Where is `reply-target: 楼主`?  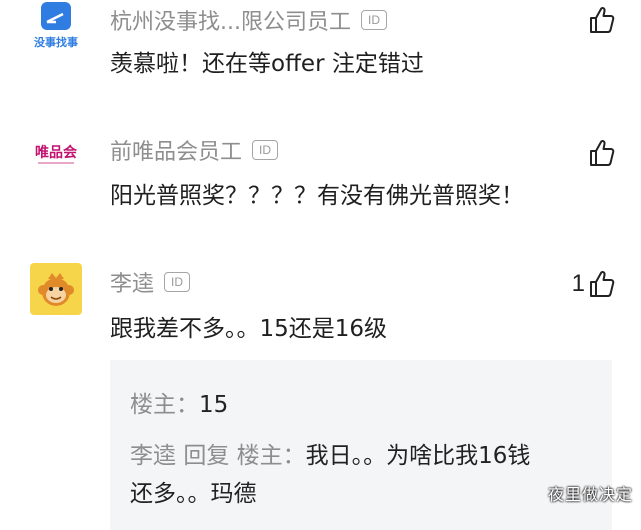 reply-target: 楼主 is located at coordinates (260, 456).